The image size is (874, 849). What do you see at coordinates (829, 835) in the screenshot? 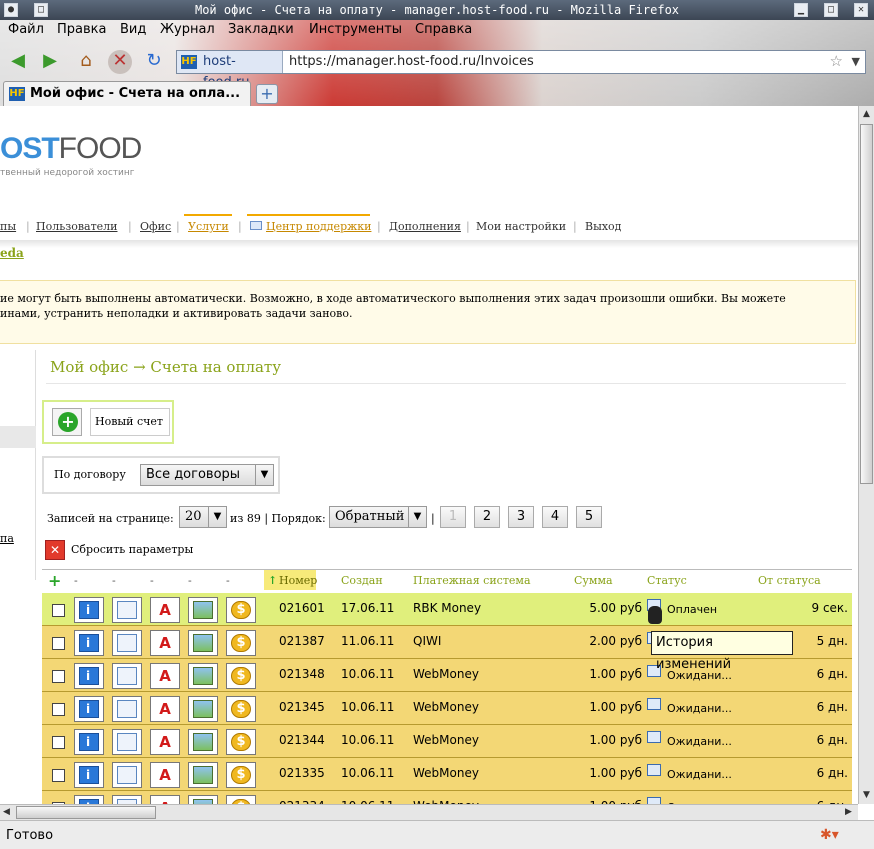
I see `addon-status-icon: ✱▾` at bounding box center [829, 835].